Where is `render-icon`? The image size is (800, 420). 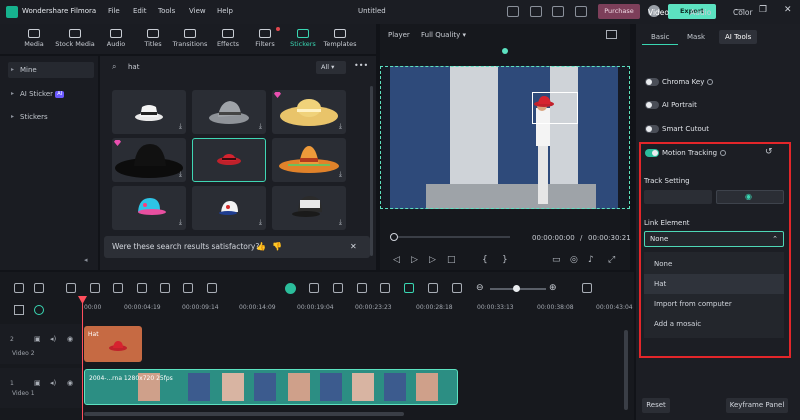 render-icon is located at coordinates (314, 288).